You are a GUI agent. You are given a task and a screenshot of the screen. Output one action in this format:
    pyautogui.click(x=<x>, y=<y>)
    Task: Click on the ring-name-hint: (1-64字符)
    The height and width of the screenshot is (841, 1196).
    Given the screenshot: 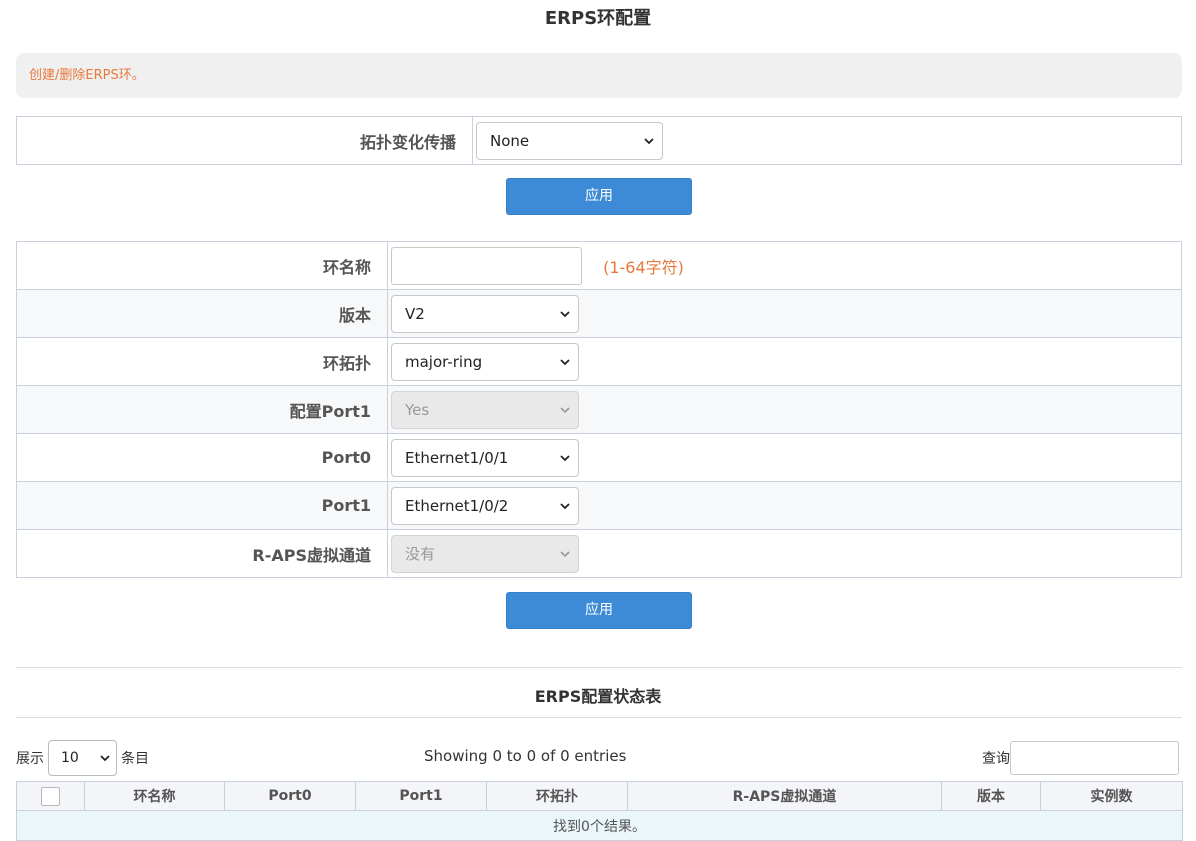 What is the action you would take?
    pyautogui.click(x=643, y=267)
    